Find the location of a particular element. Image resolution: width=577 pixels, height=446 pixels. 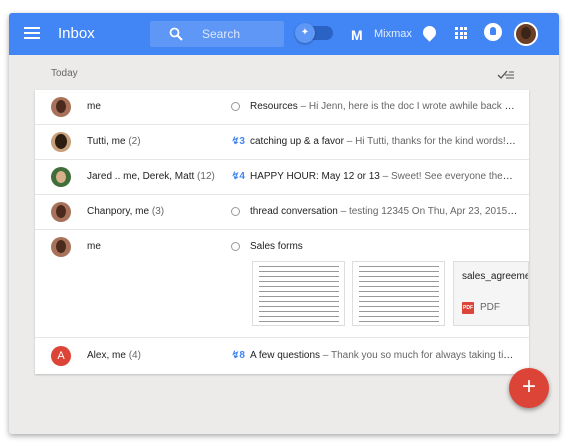

sender: Chanpory, me (3) is located at coordinates (126, 211).